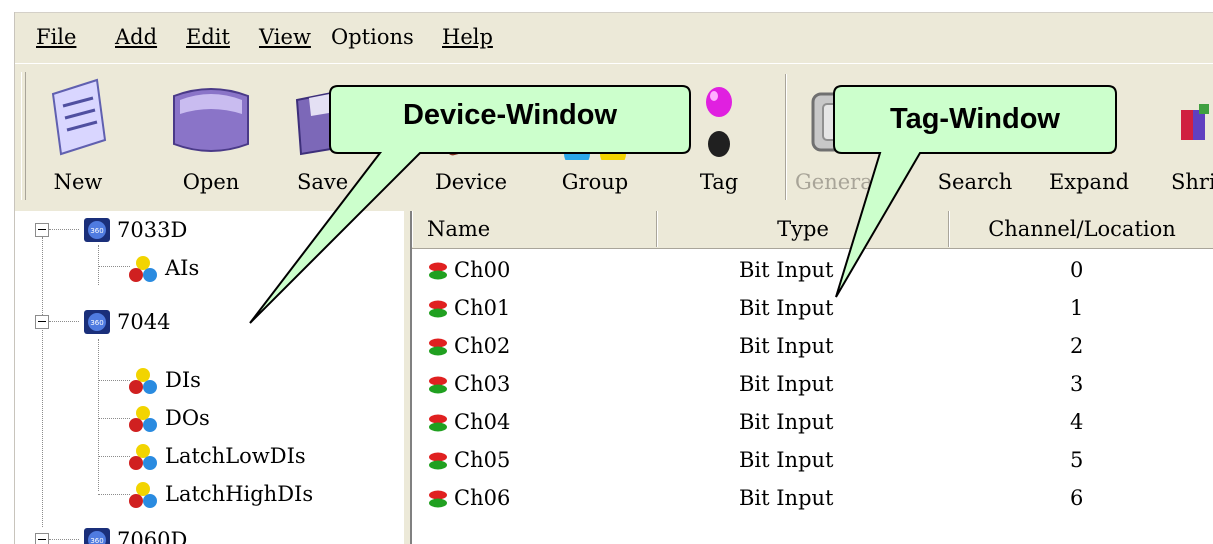 This screenshot has height=544, width=1213. What do you see at coordinates (975, 119) in the screenshot?
I see `tag-window-callout-label: Tag-Window` at bounding box center [975, 119].